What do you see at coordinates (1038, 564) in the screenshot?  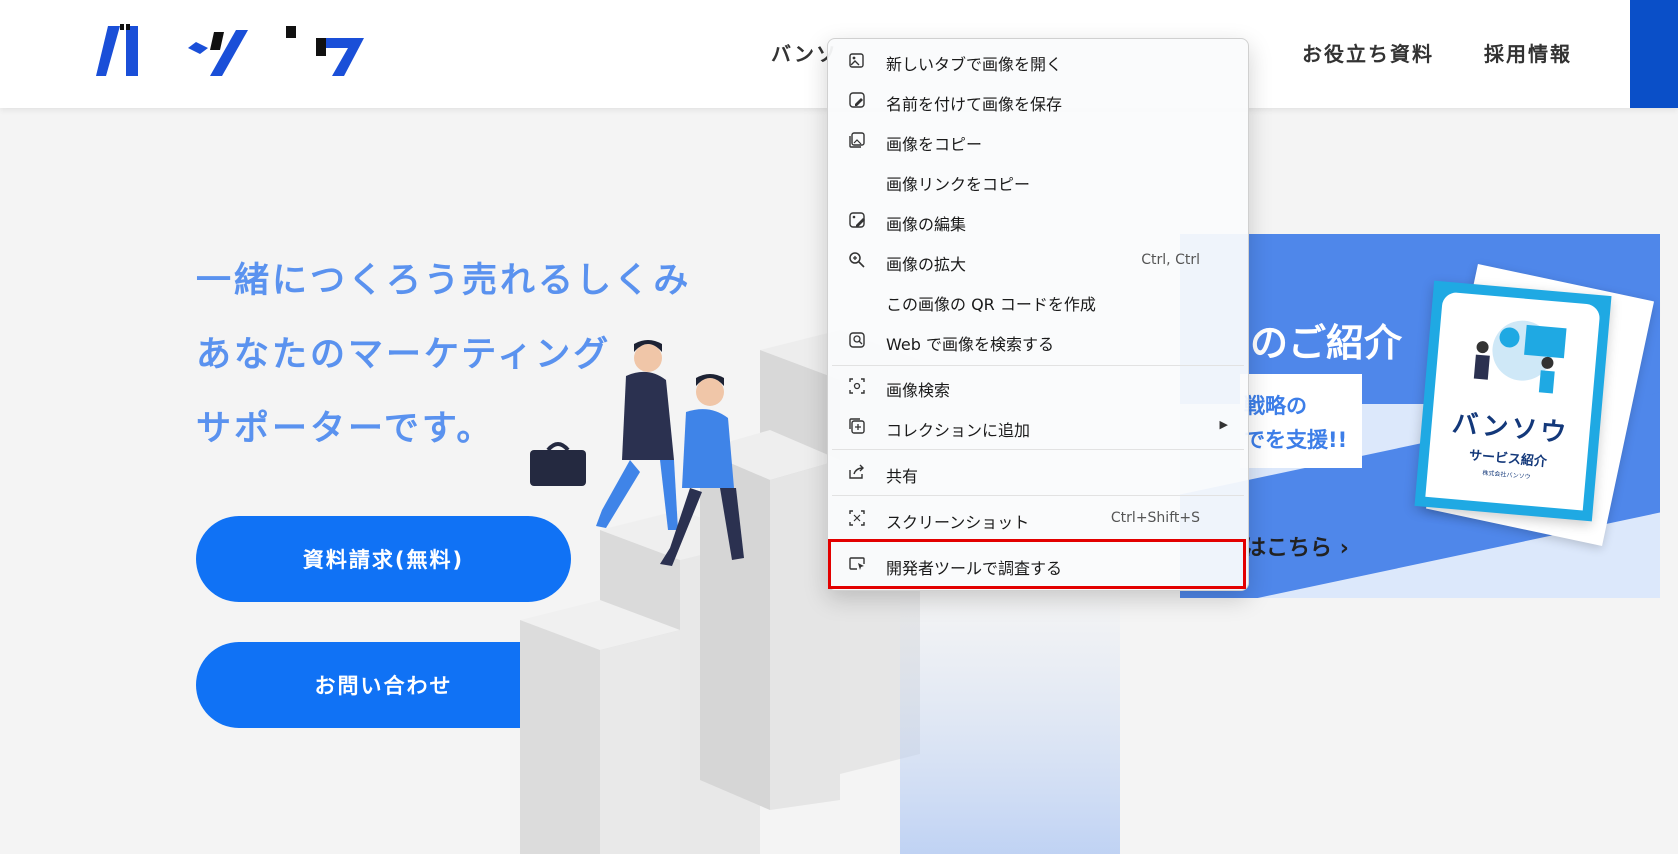 I see `menu-item-inspect: 開発者ツールで調査する` at bounding box center [1038, 564].